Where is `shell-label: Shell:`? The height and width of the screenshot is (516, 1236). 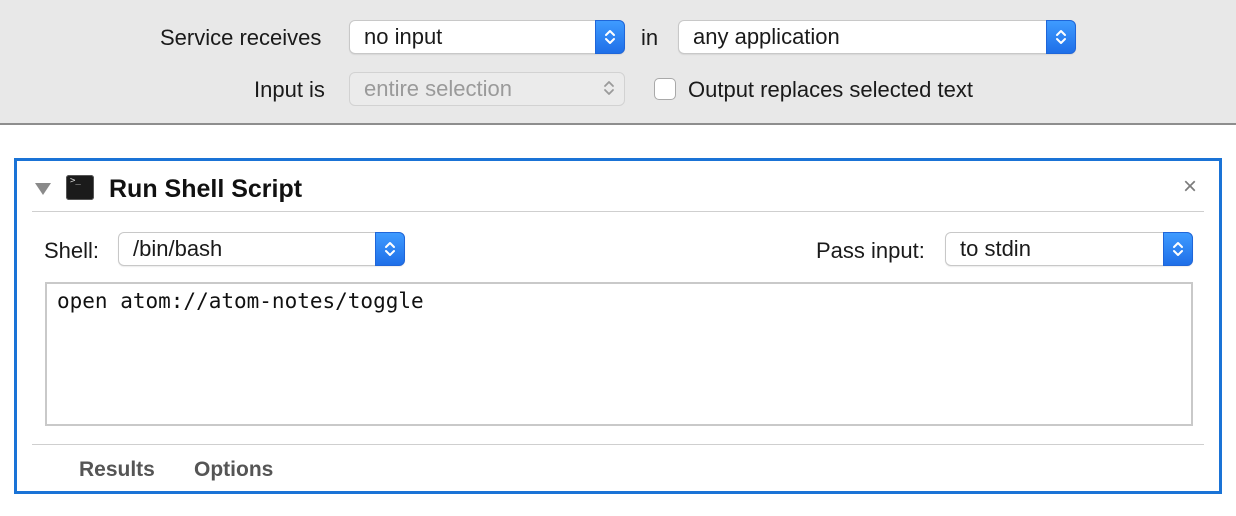
shell-label: Shell: is located at coordinates (72, 250).